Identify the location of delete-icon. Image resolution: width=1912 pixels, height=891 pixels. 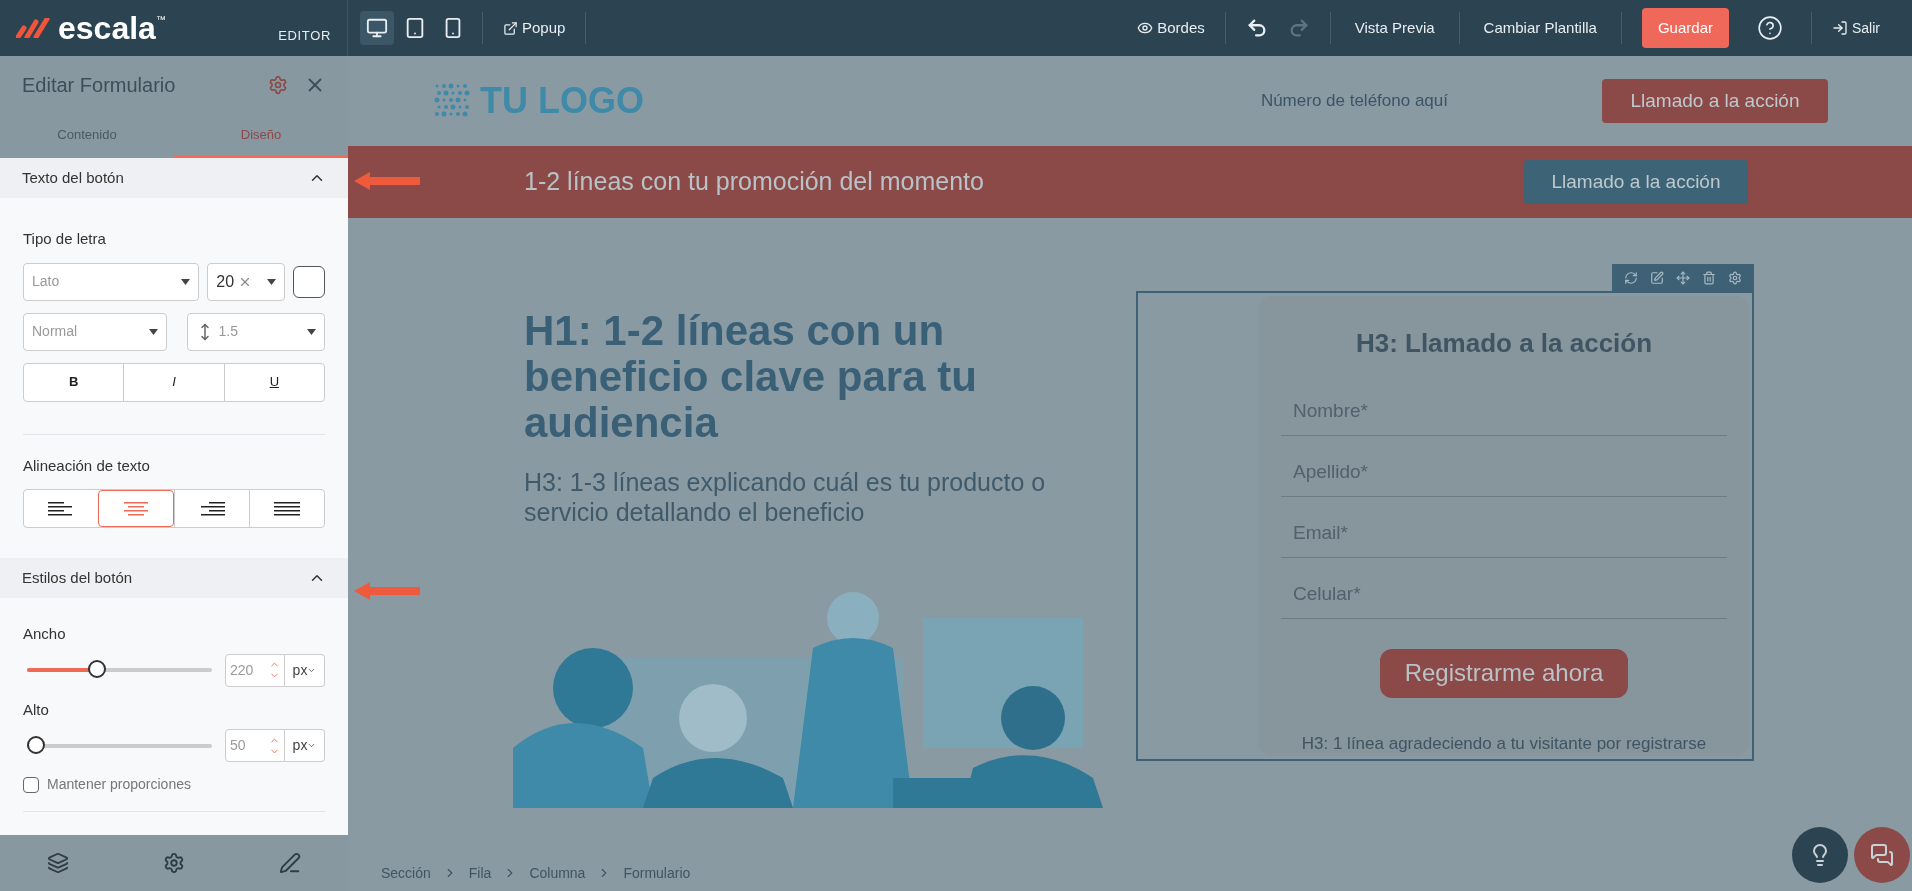
(1709, 277).